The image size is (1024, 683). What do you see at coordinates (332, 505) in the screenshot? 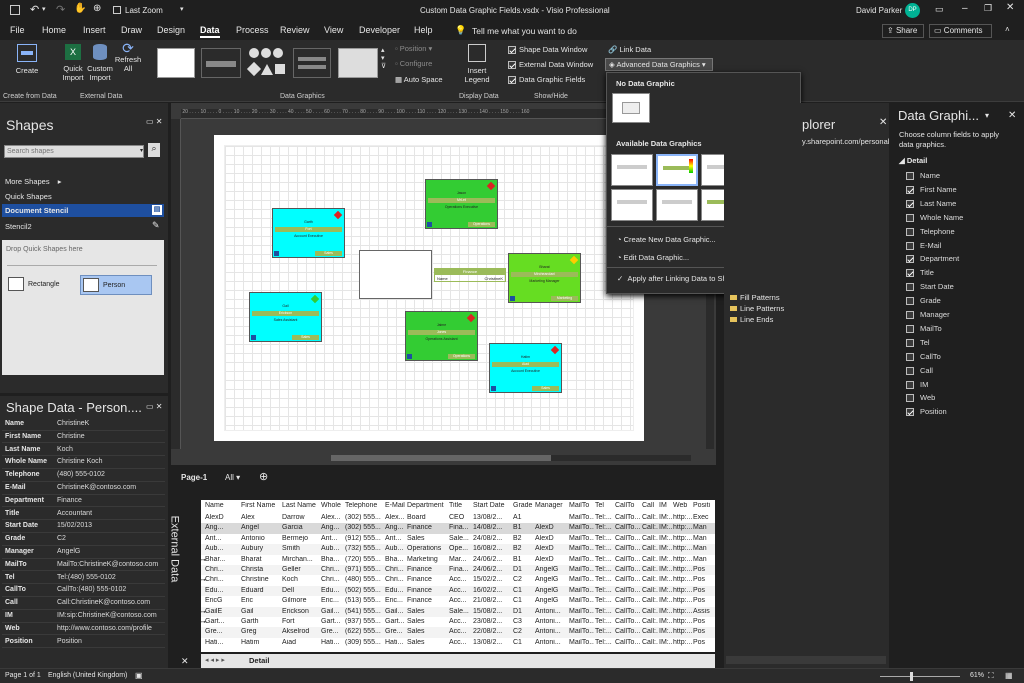
I see `grid-header: Whole` at bounding box center [332, 505].